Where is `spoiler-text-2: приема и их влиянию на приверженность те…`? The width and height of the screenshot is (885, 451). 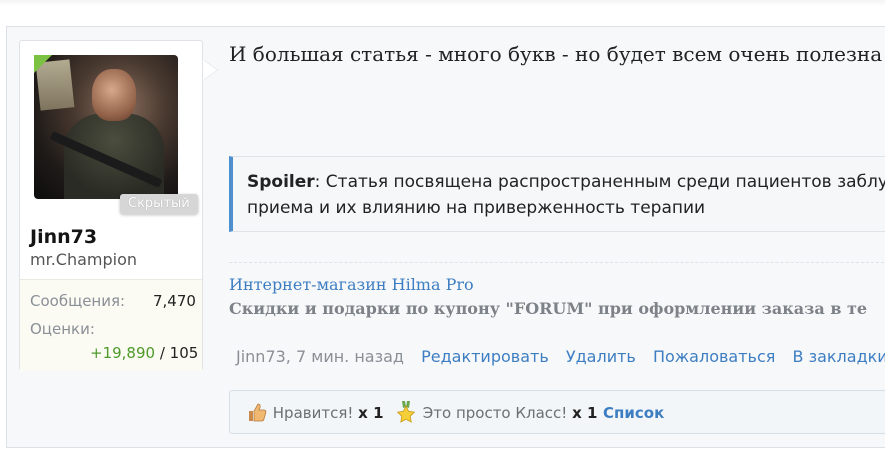 spoiler-text-2: приема и их влиянию на приверженность те… is located at coordinates (476, 208).